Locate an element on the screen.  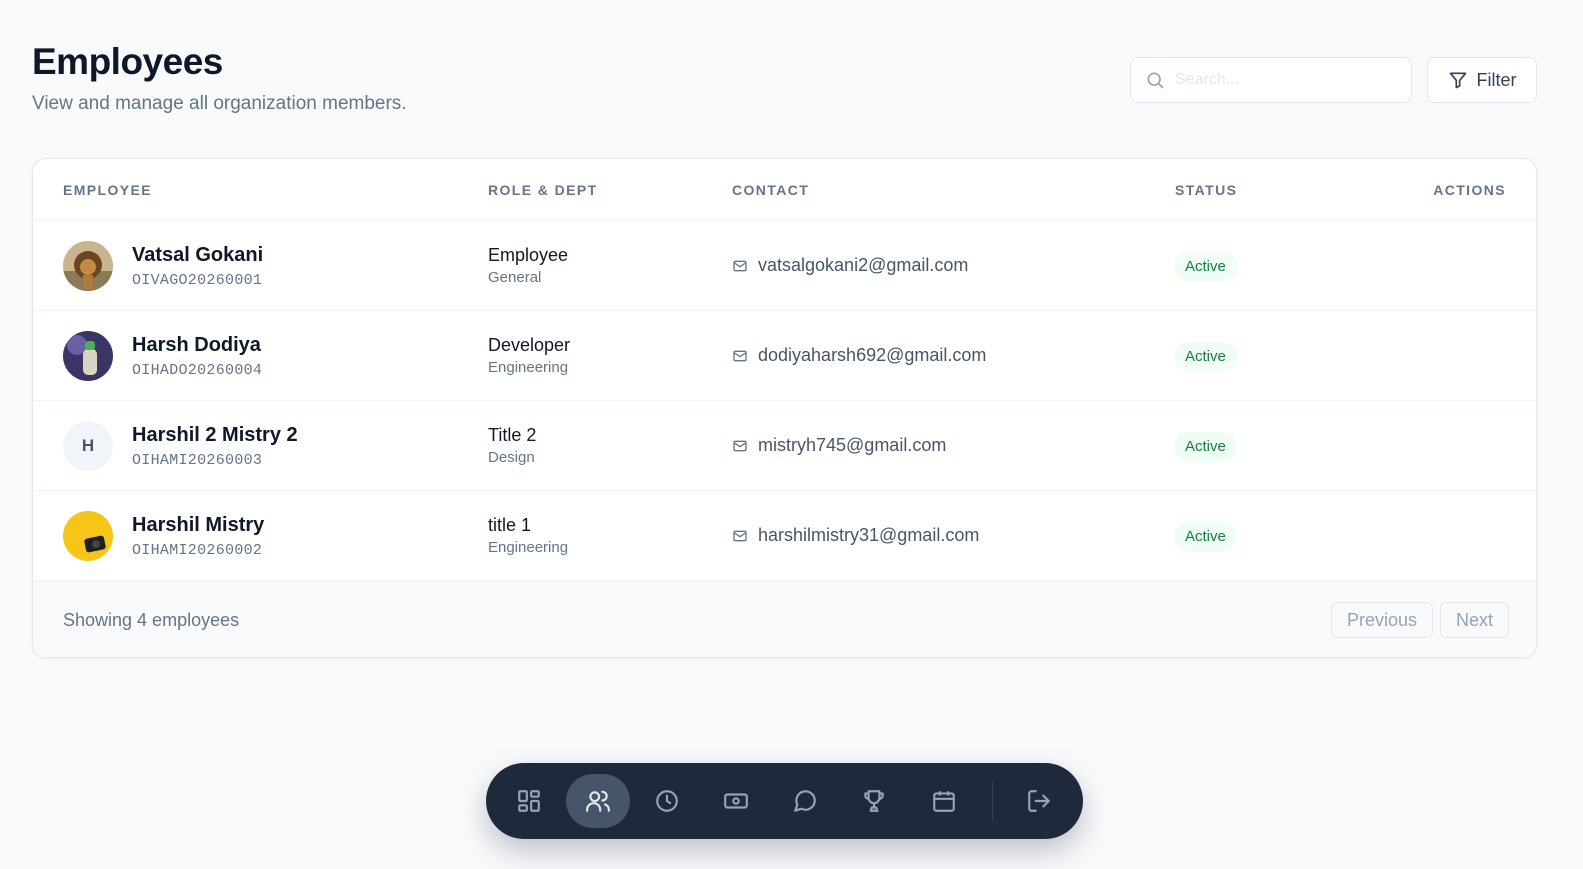
clock-icon is located at coordinates (667, 801).